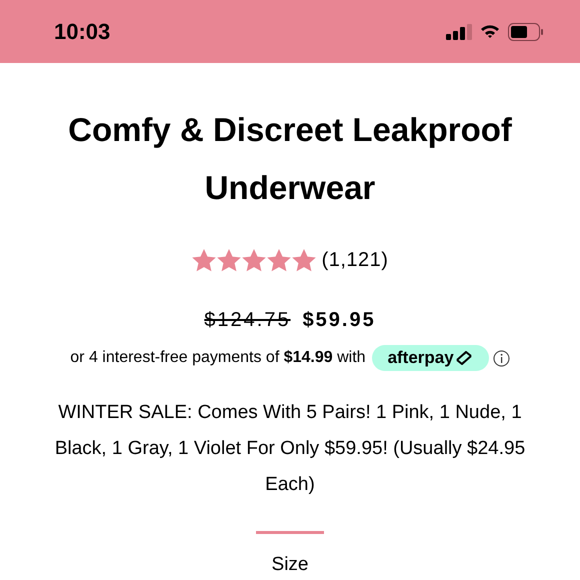 The width and height of the screenshot is (580, 580). Describe the element at coordinates (490, 31) in the screenshot. I see `wifi-icon` at that location.